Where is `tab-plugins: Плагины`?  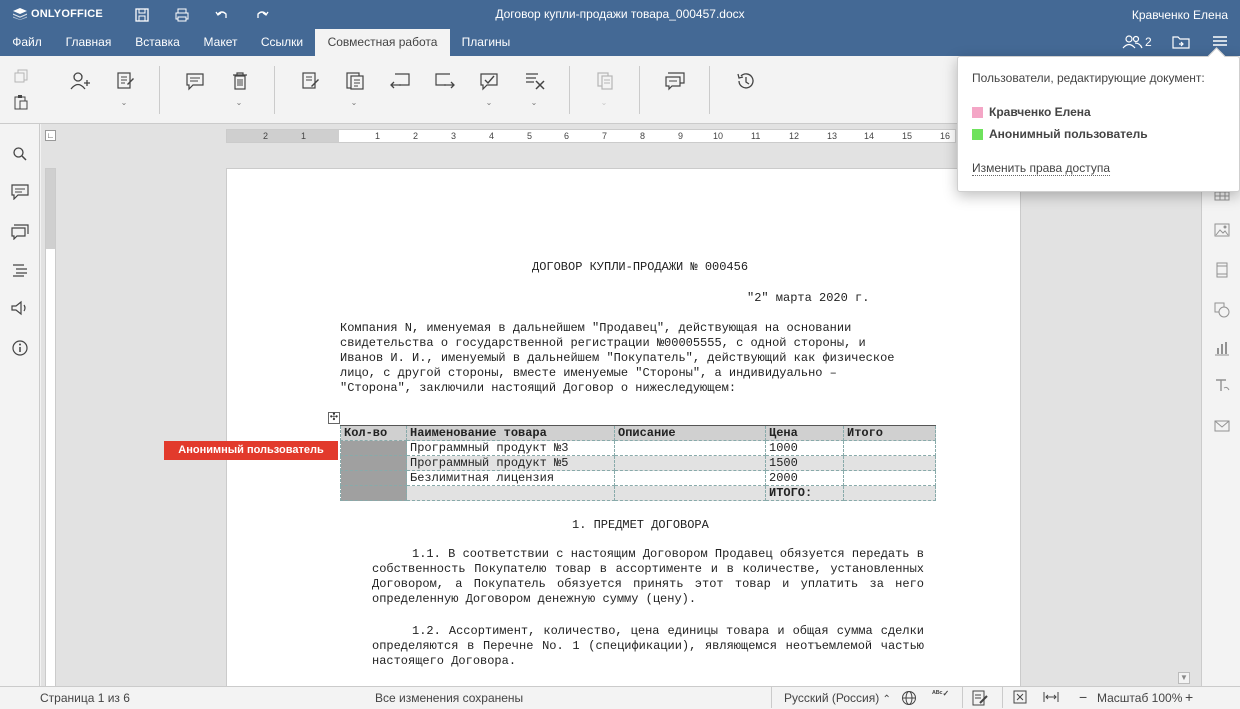
tab-plugins: Плагины is located at coordinates (486, 42).